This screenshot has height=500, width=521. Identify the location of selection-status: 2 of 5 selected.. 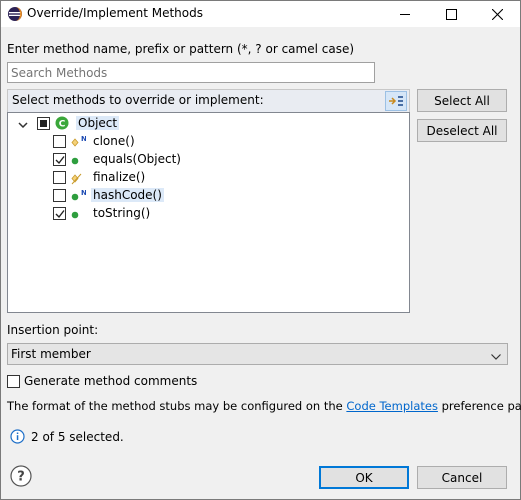
(77, 437).